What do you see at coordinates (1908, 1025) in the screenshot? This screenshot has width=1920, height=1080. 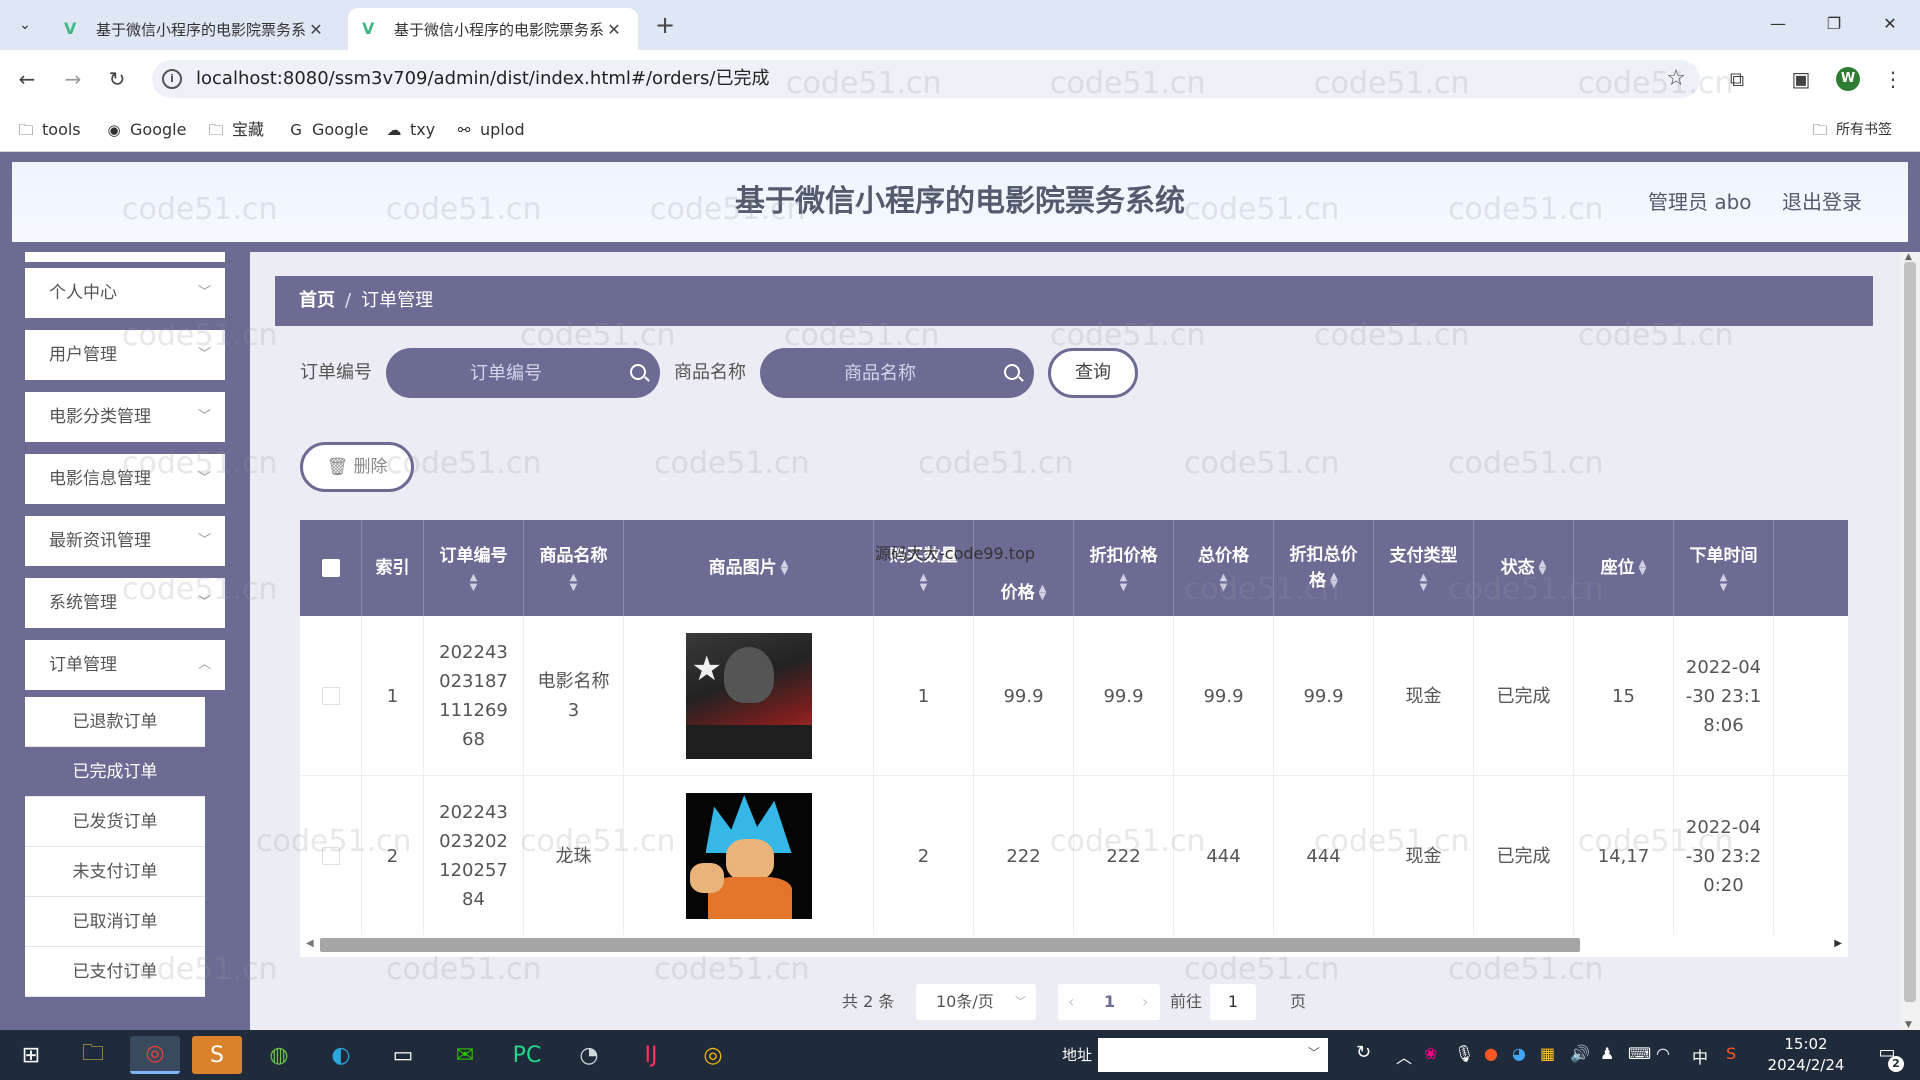 I see `scroll-down-icon: ▼` at bounding box center [1908, 1025].